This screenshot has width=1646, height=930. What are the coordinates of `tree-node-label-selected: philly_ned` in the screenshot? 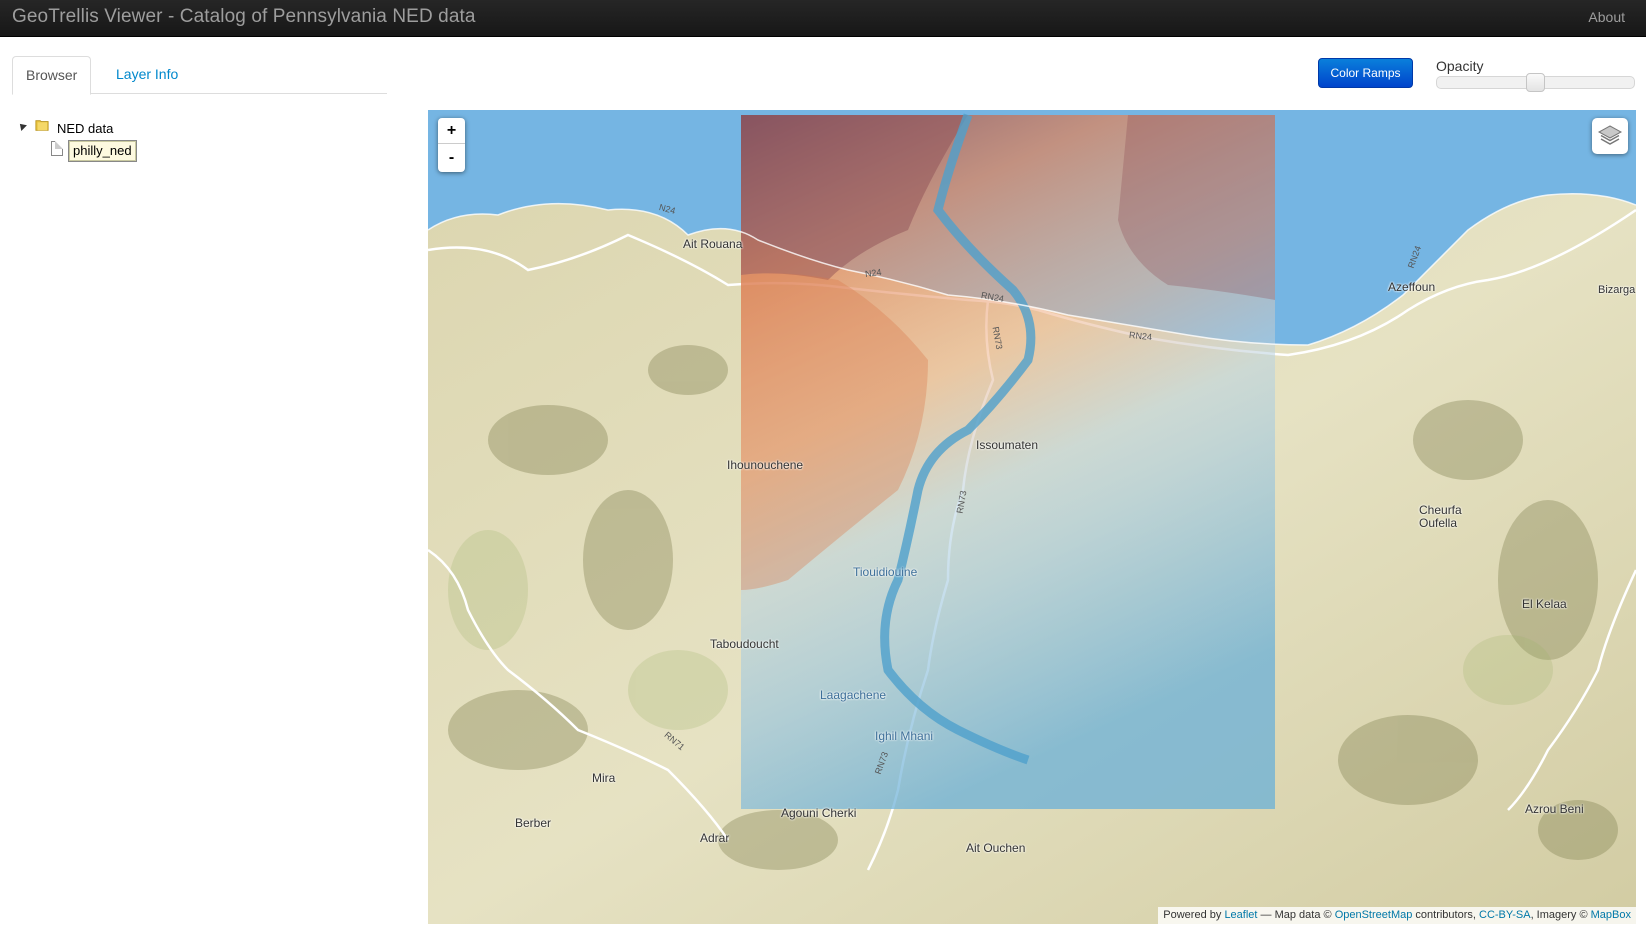 It's located at (102, 151).